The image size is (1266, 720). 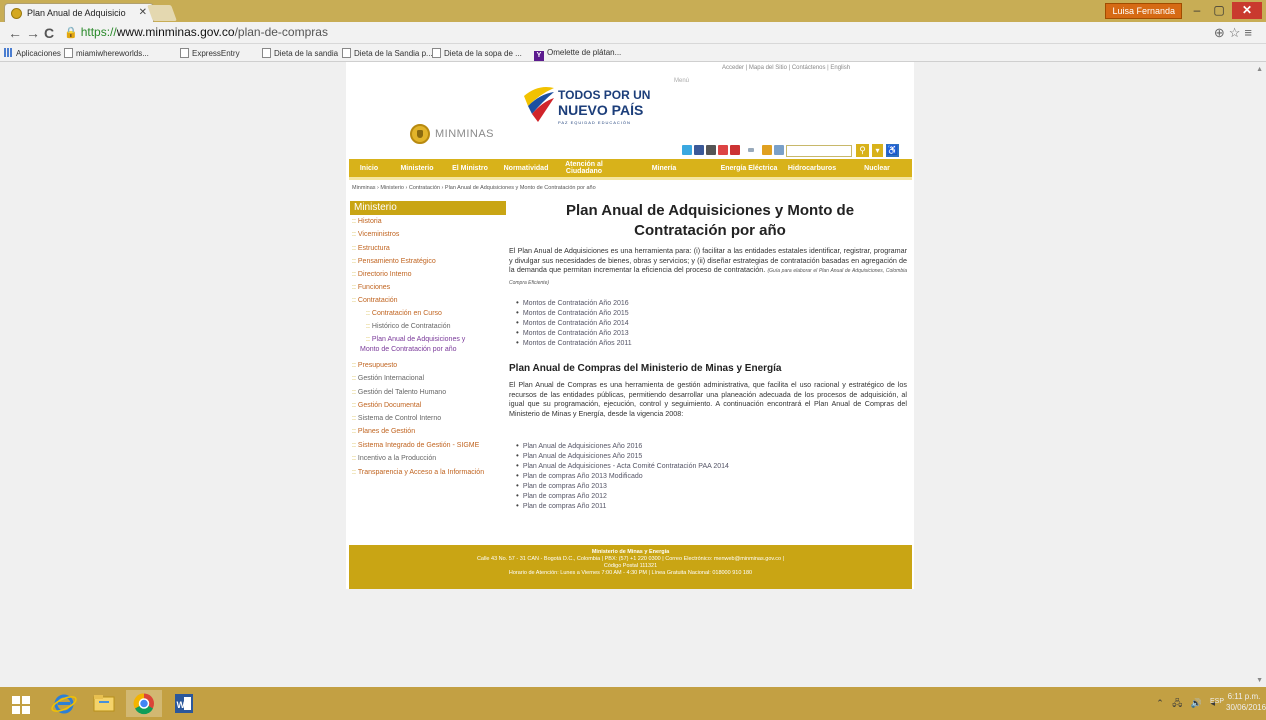 I want to click on youtube-icon, so click(x=735, y=150).